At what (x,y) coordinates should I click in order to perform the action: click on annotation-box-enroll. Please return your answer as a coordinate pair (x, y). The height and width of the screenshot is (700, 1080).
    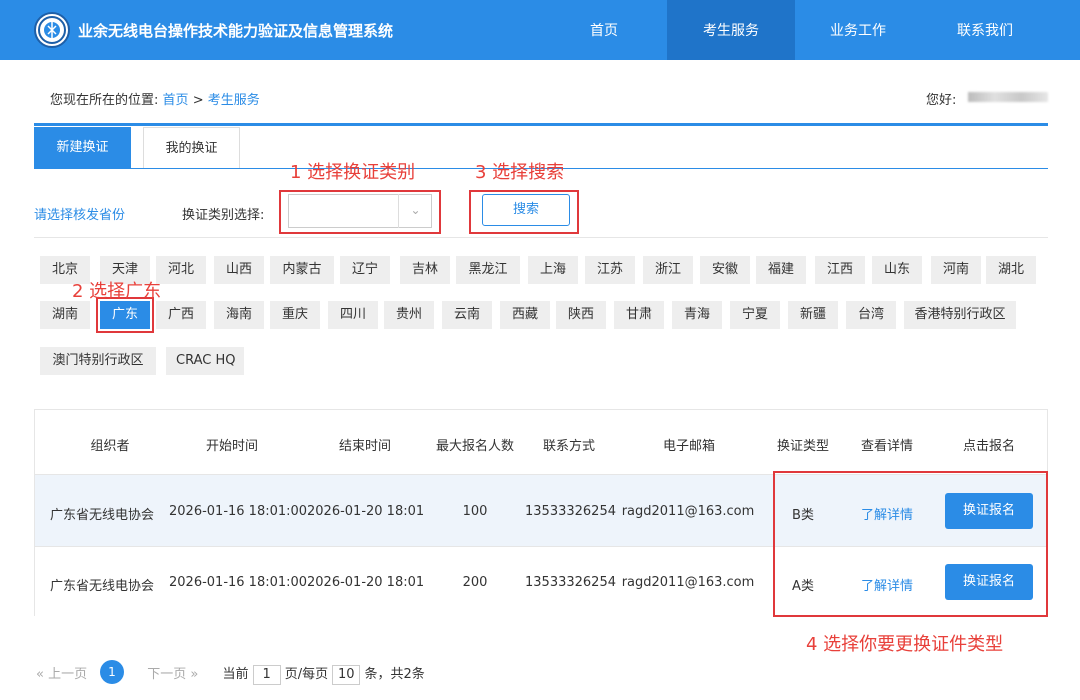
    Looking at the image, I should click on (910, 544).